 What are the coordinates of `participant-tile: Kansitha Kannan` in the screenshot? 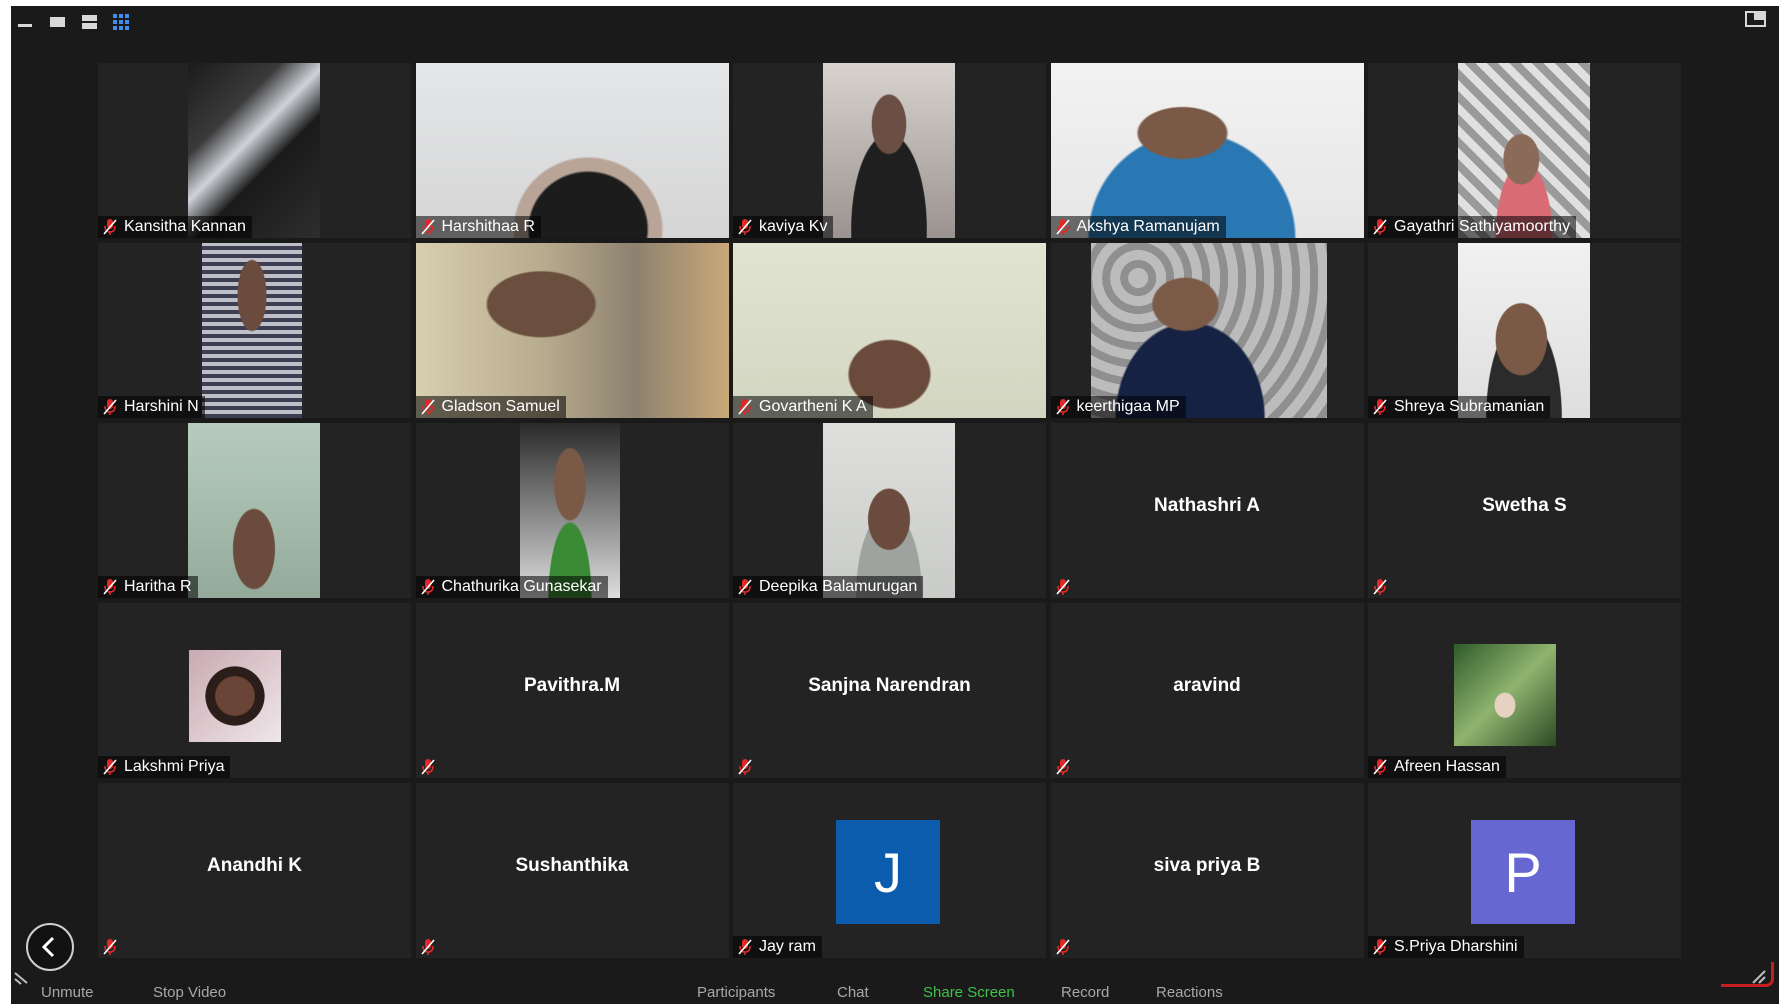 It's located at (254, 150).